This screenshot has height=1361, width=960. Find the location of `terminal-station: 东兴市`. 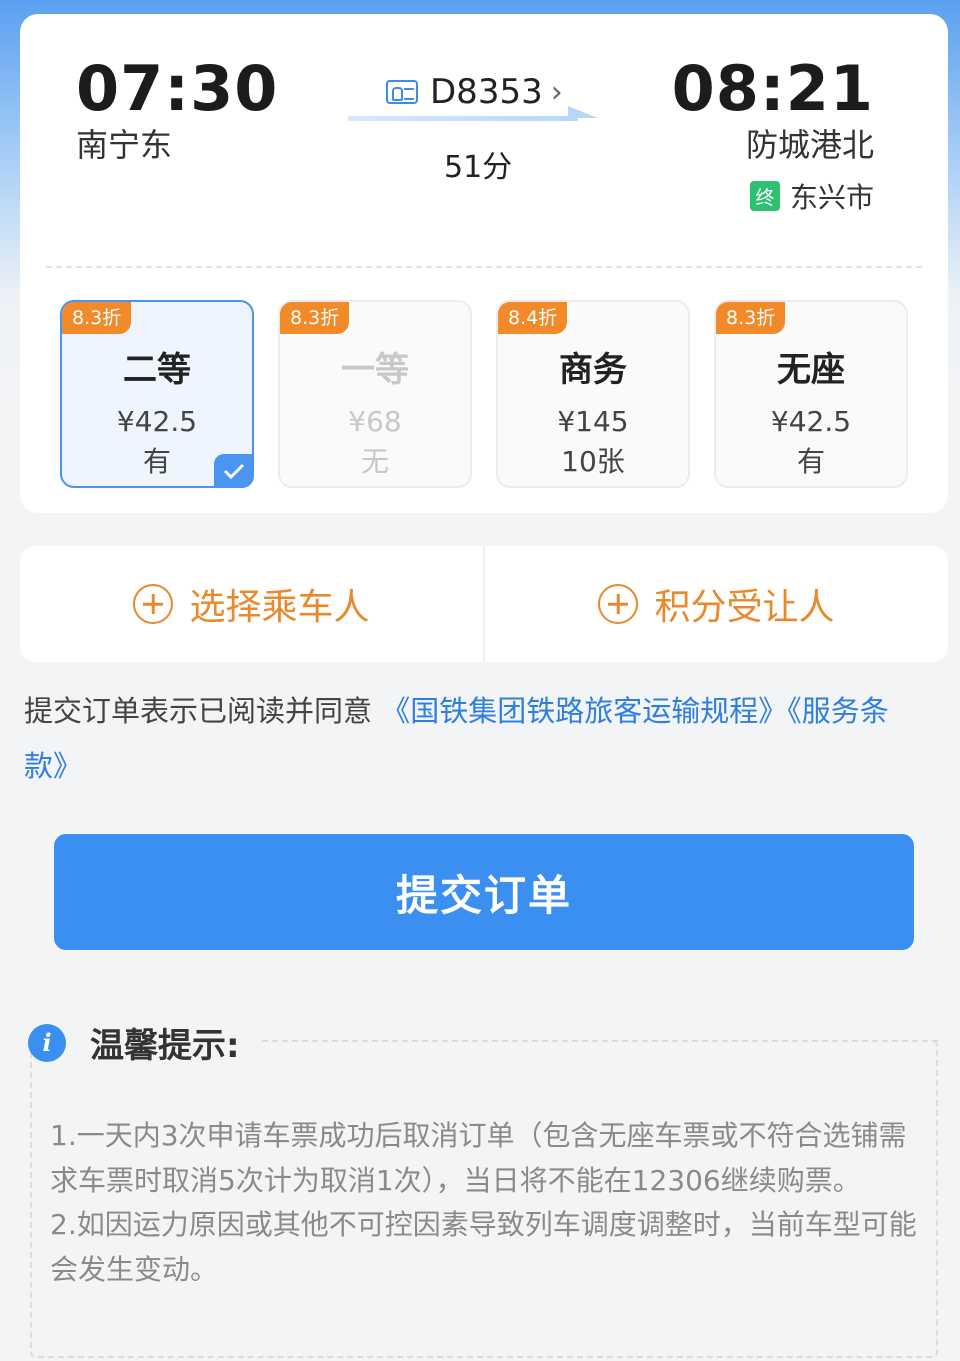

terminal-station: 东兴市 is located at coordinates (831, 197).